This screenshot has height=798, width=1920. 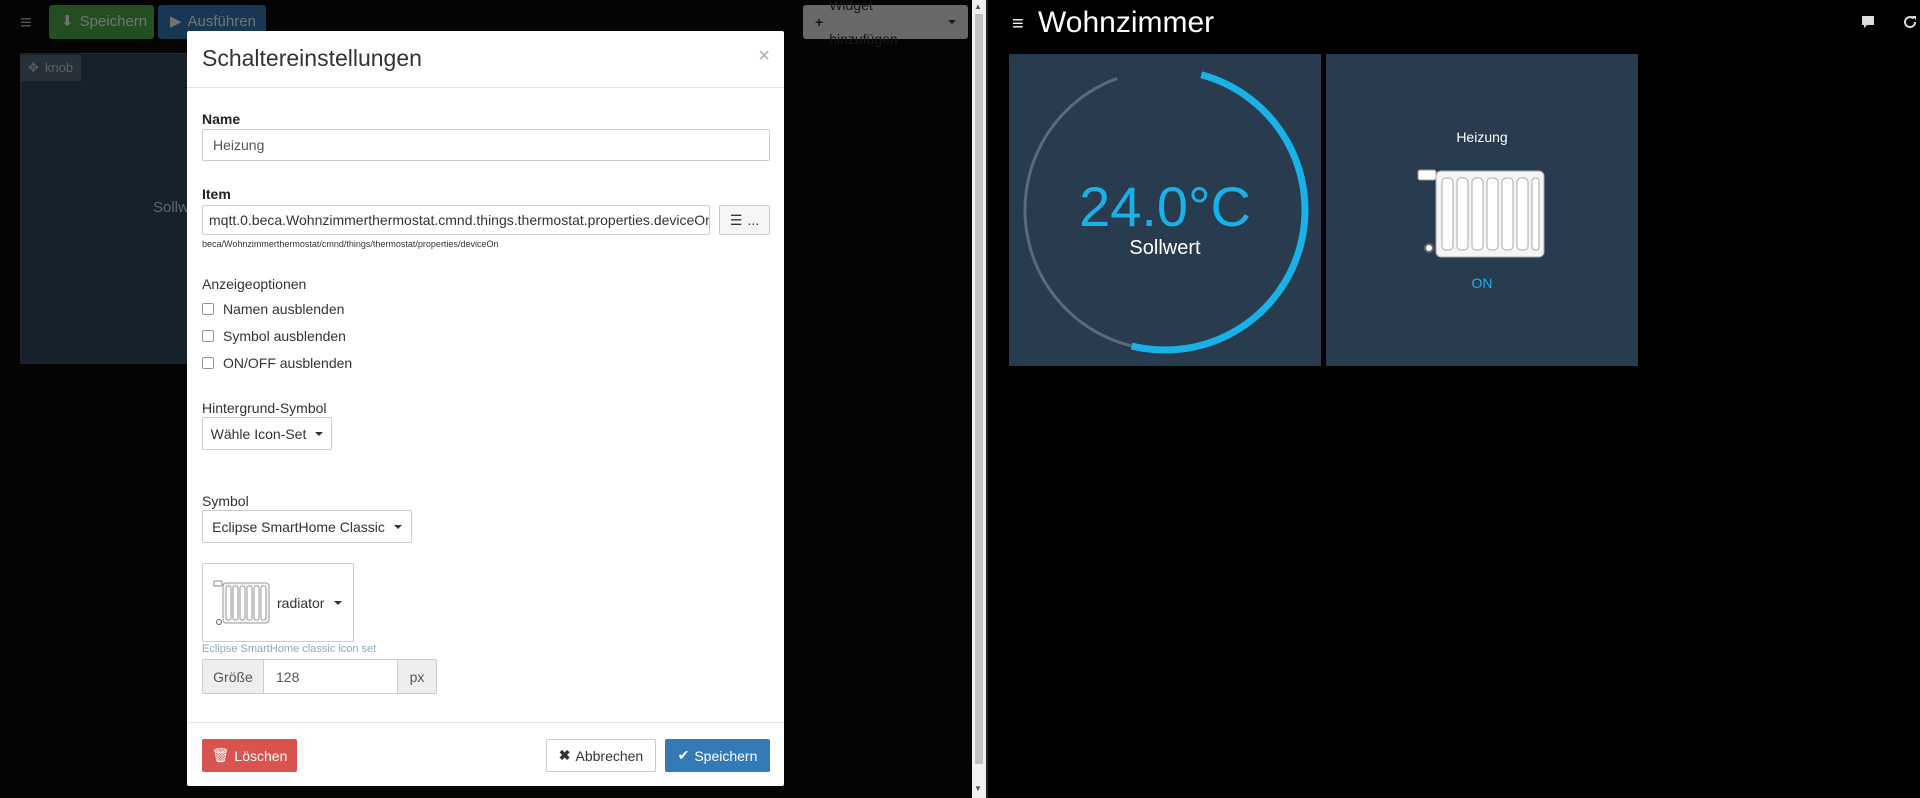 What do you see at coordinates (1165, 248) in the screenshot?
I see `knob-label: Sollwert` at bounding box center [1165, 248].